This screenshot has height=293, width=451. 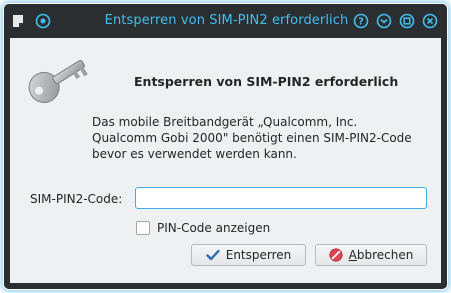 I want to click on show-pin-label: PIN-Code anzeigen, so click(x=213, y=228).